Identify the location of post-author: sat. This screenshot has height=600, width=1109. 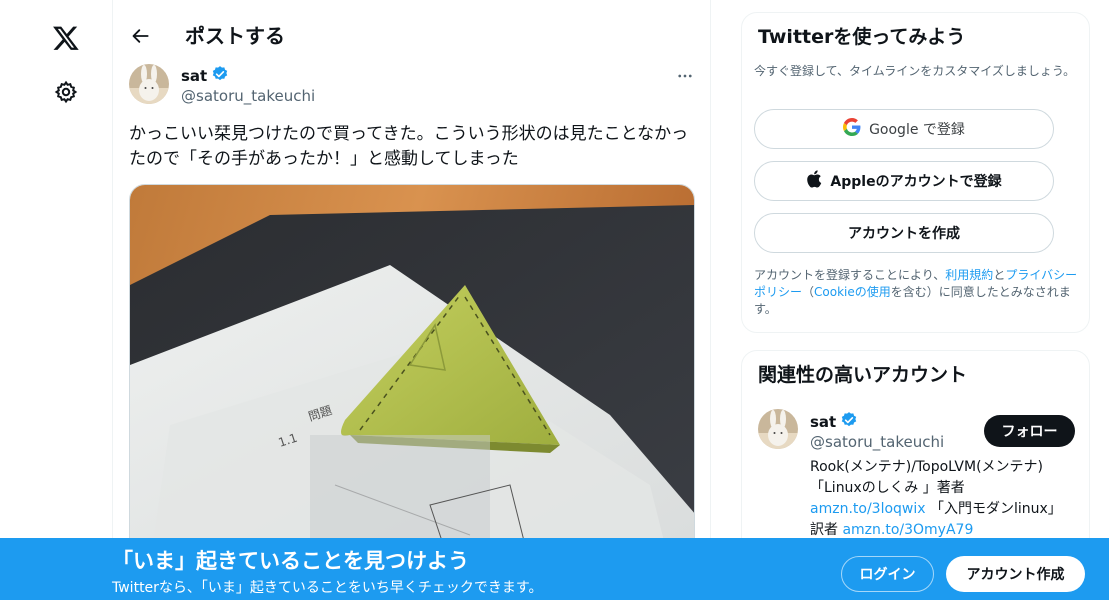
(205, 76).